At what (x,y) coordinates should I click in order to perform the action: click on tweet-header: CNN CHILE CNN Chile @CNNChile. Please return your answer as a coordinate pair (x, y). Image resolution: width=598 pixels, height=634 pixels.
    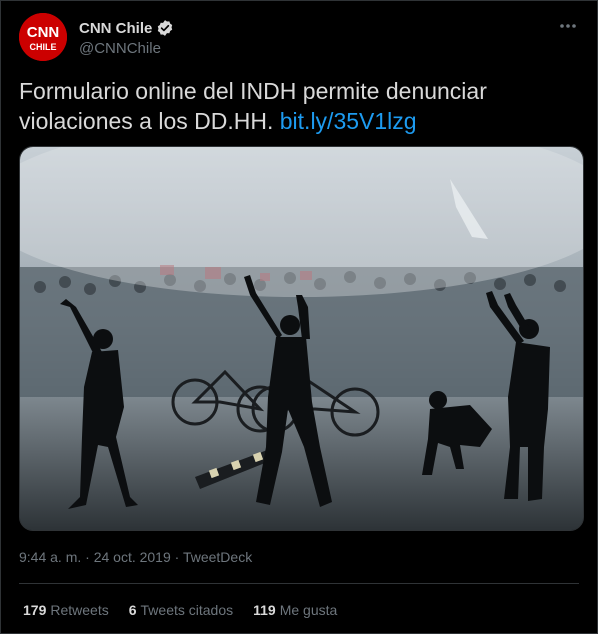
    Looking at the image, I should click on (299, 38).